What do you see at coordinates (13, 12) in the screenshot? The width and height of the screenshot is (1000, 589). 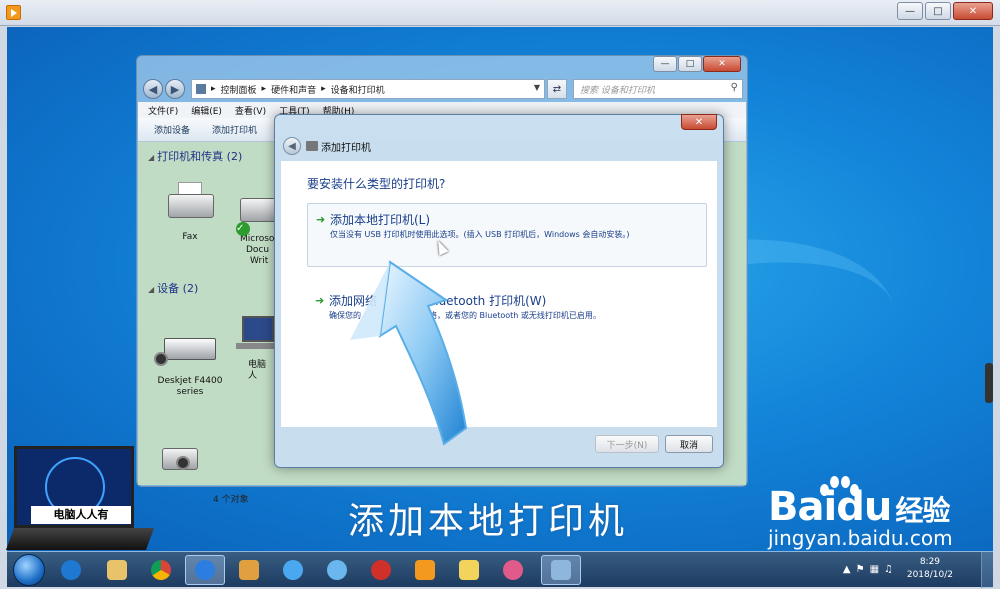 I see `player-app-icon` at bounding box center [13, 12].